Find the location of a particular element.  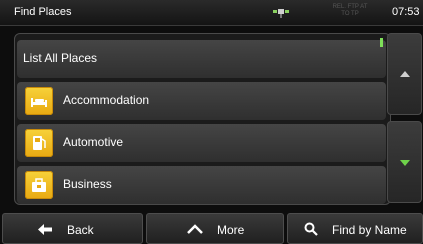

scroll-position-marker is located at coordinates (381, 42).